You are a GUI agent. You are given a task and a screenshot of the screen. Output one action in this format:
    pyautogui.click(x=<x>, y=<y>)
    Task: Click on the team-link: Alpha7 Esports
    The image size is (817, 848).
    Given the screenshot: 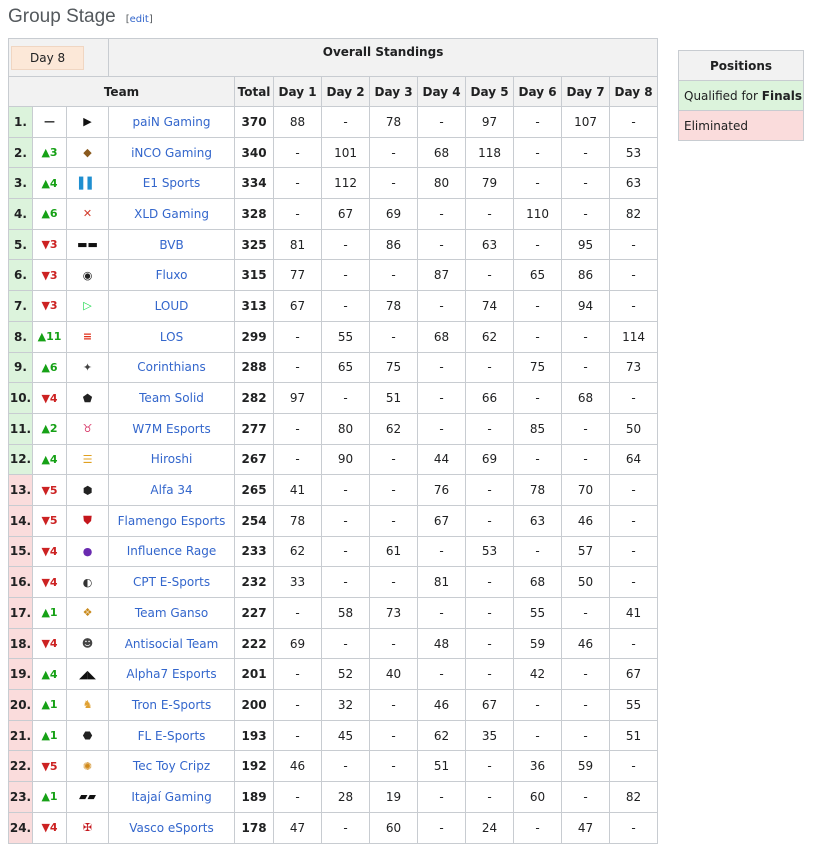 What is the action you would take?
    pyautogui.click(x=171, y=674)
    